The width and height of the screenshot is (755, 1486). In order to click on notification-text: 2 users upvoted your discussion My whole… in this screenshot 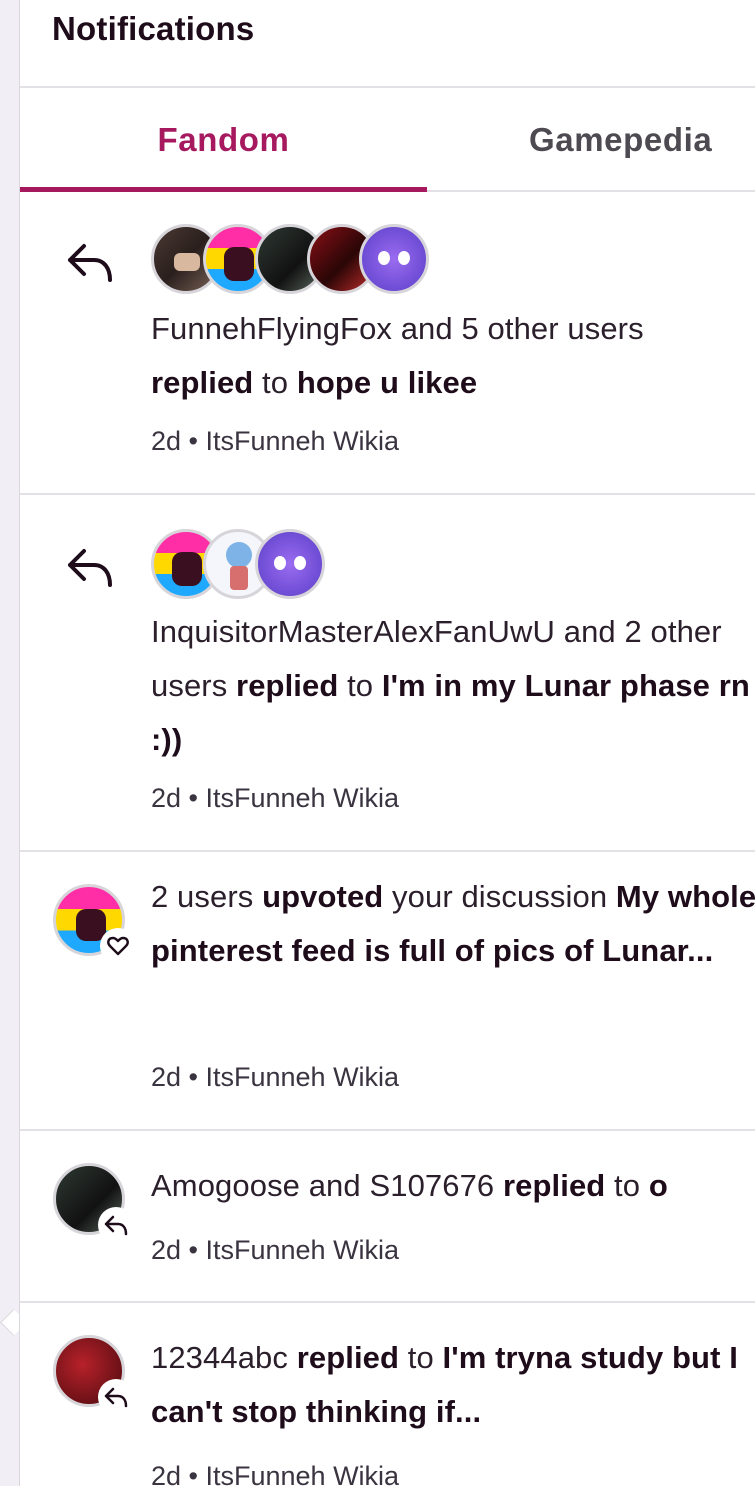, I will do `click(453, 923)`.